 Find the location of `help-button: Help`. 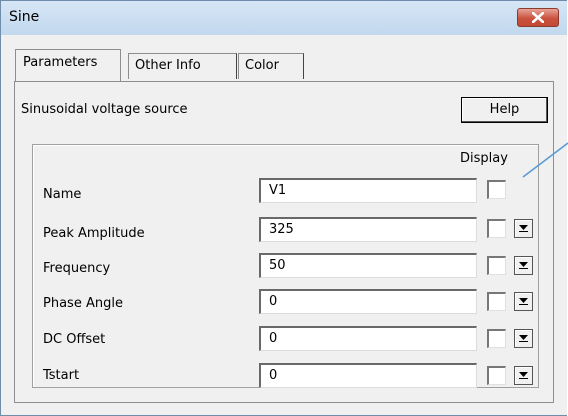

help-button: Help is located at coordinates (504, 110).